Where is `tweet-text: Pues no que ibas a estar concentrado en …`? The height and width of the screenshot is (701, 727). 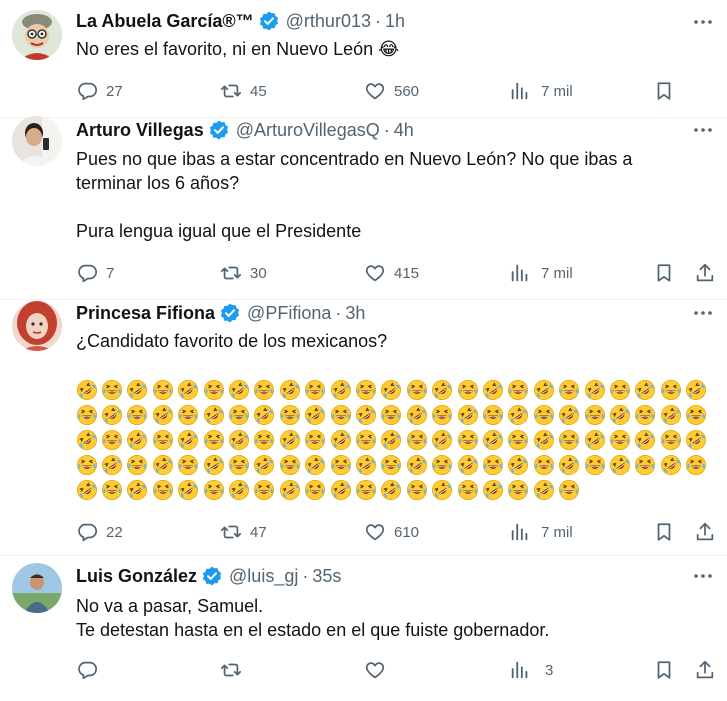 tweet-text: Pues no que ibas a estar concentrado en … is located at coordinates (354, 195).